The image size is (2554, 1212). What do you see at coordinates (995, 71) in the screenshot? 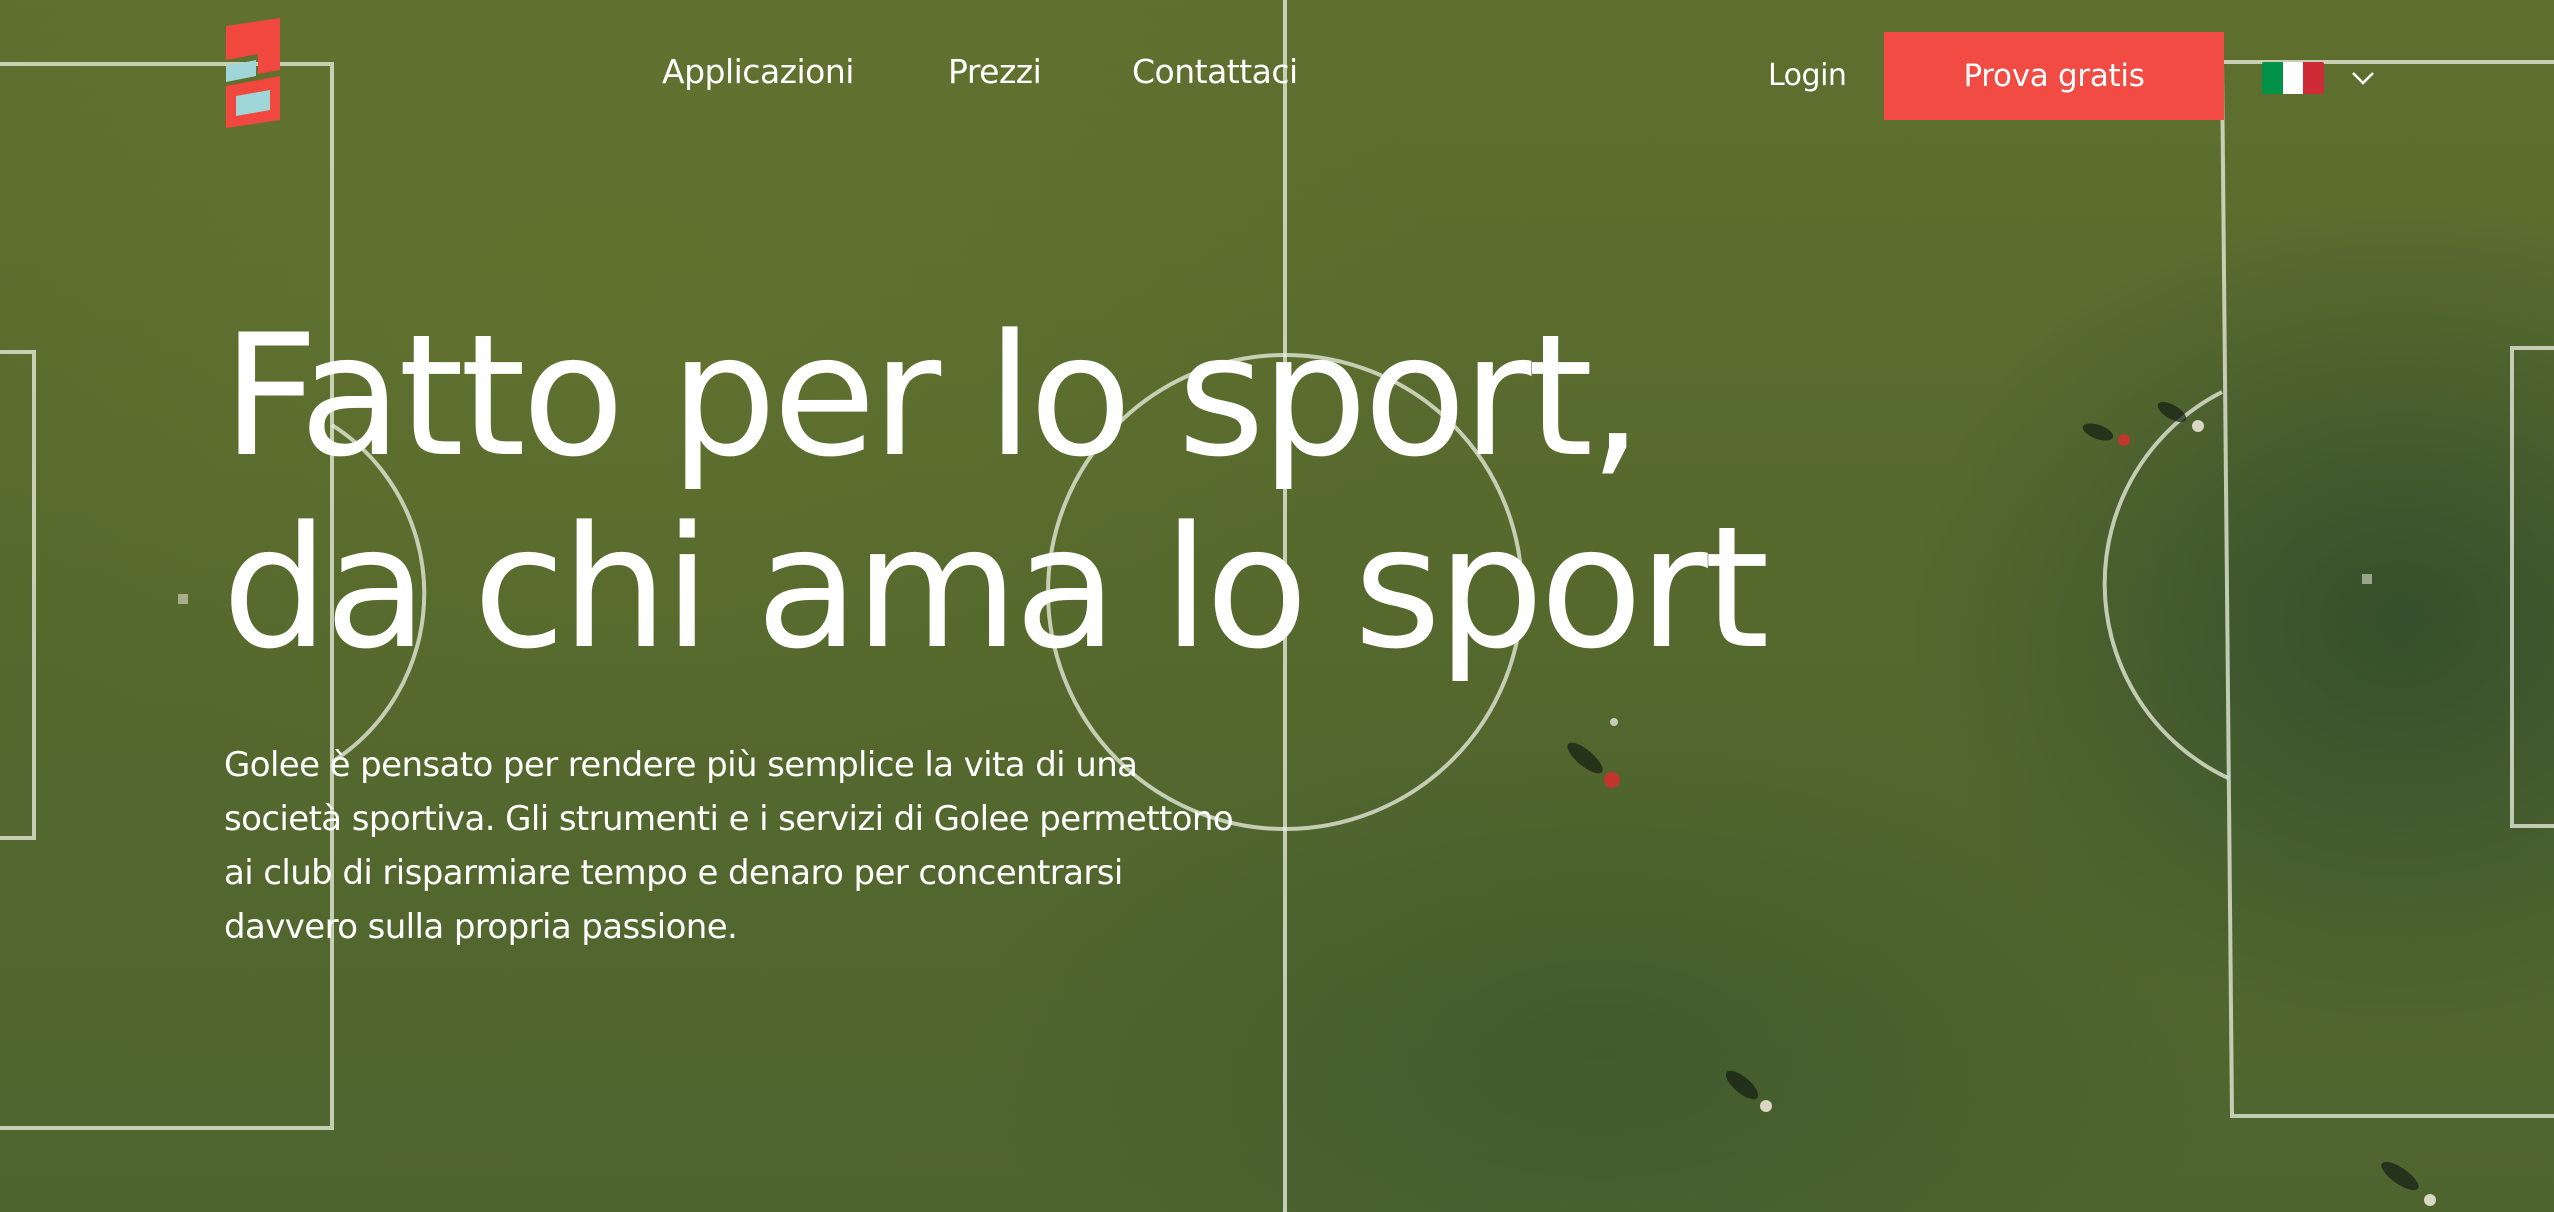
I see `nav-prezzi: Prezzi` at bounding box center [995, 71].